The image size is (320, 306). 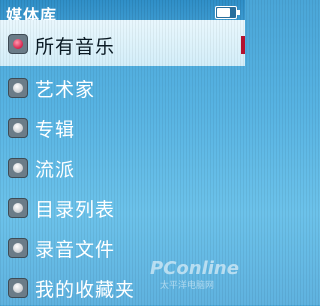 What do you see at coordinates (122, 166) in the screenshot?
I see `menu-item-genres: 流派` at bounding box center [122, 166].